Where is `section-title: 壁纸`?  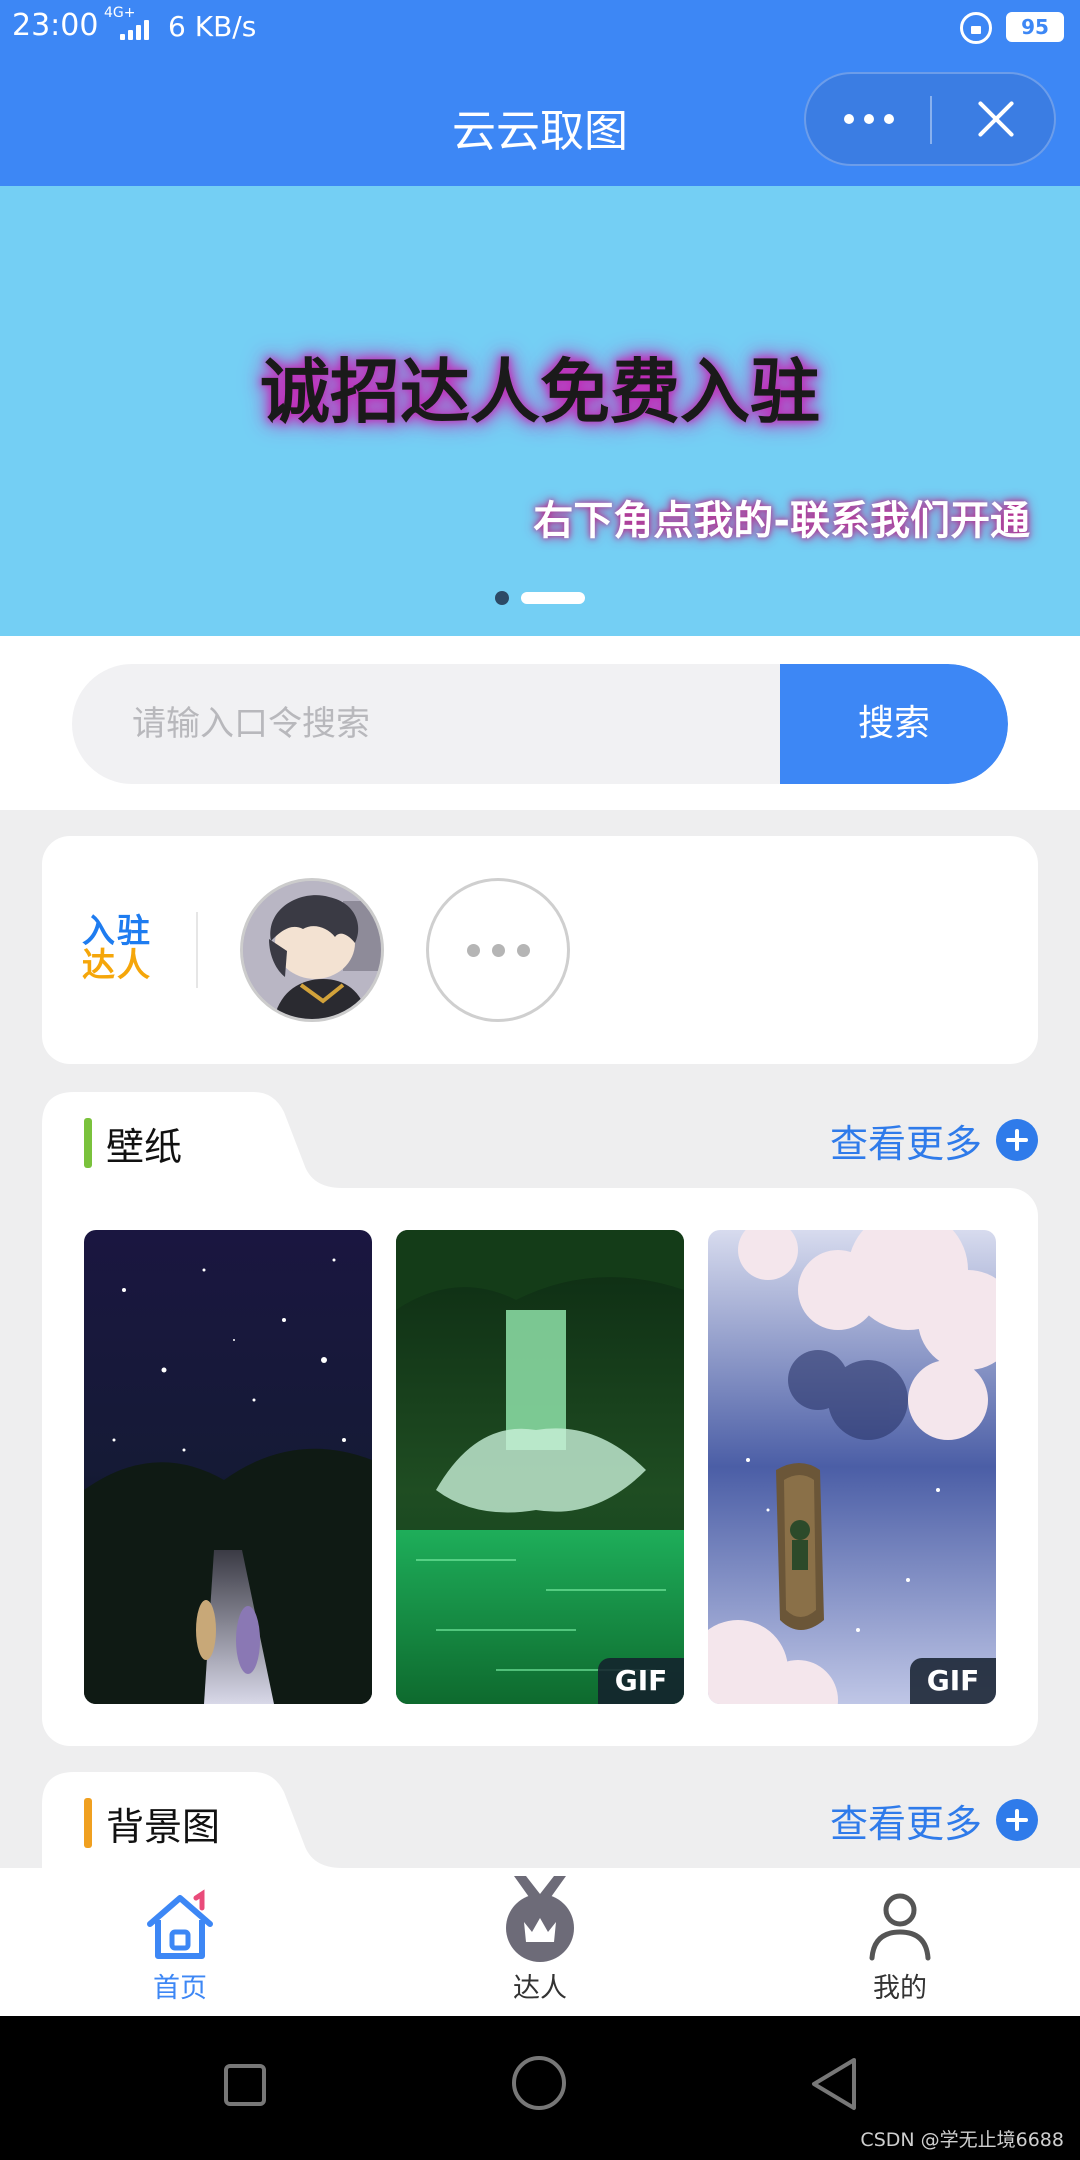 section-title: 壁纸 is located at coordinates (144, 1147).